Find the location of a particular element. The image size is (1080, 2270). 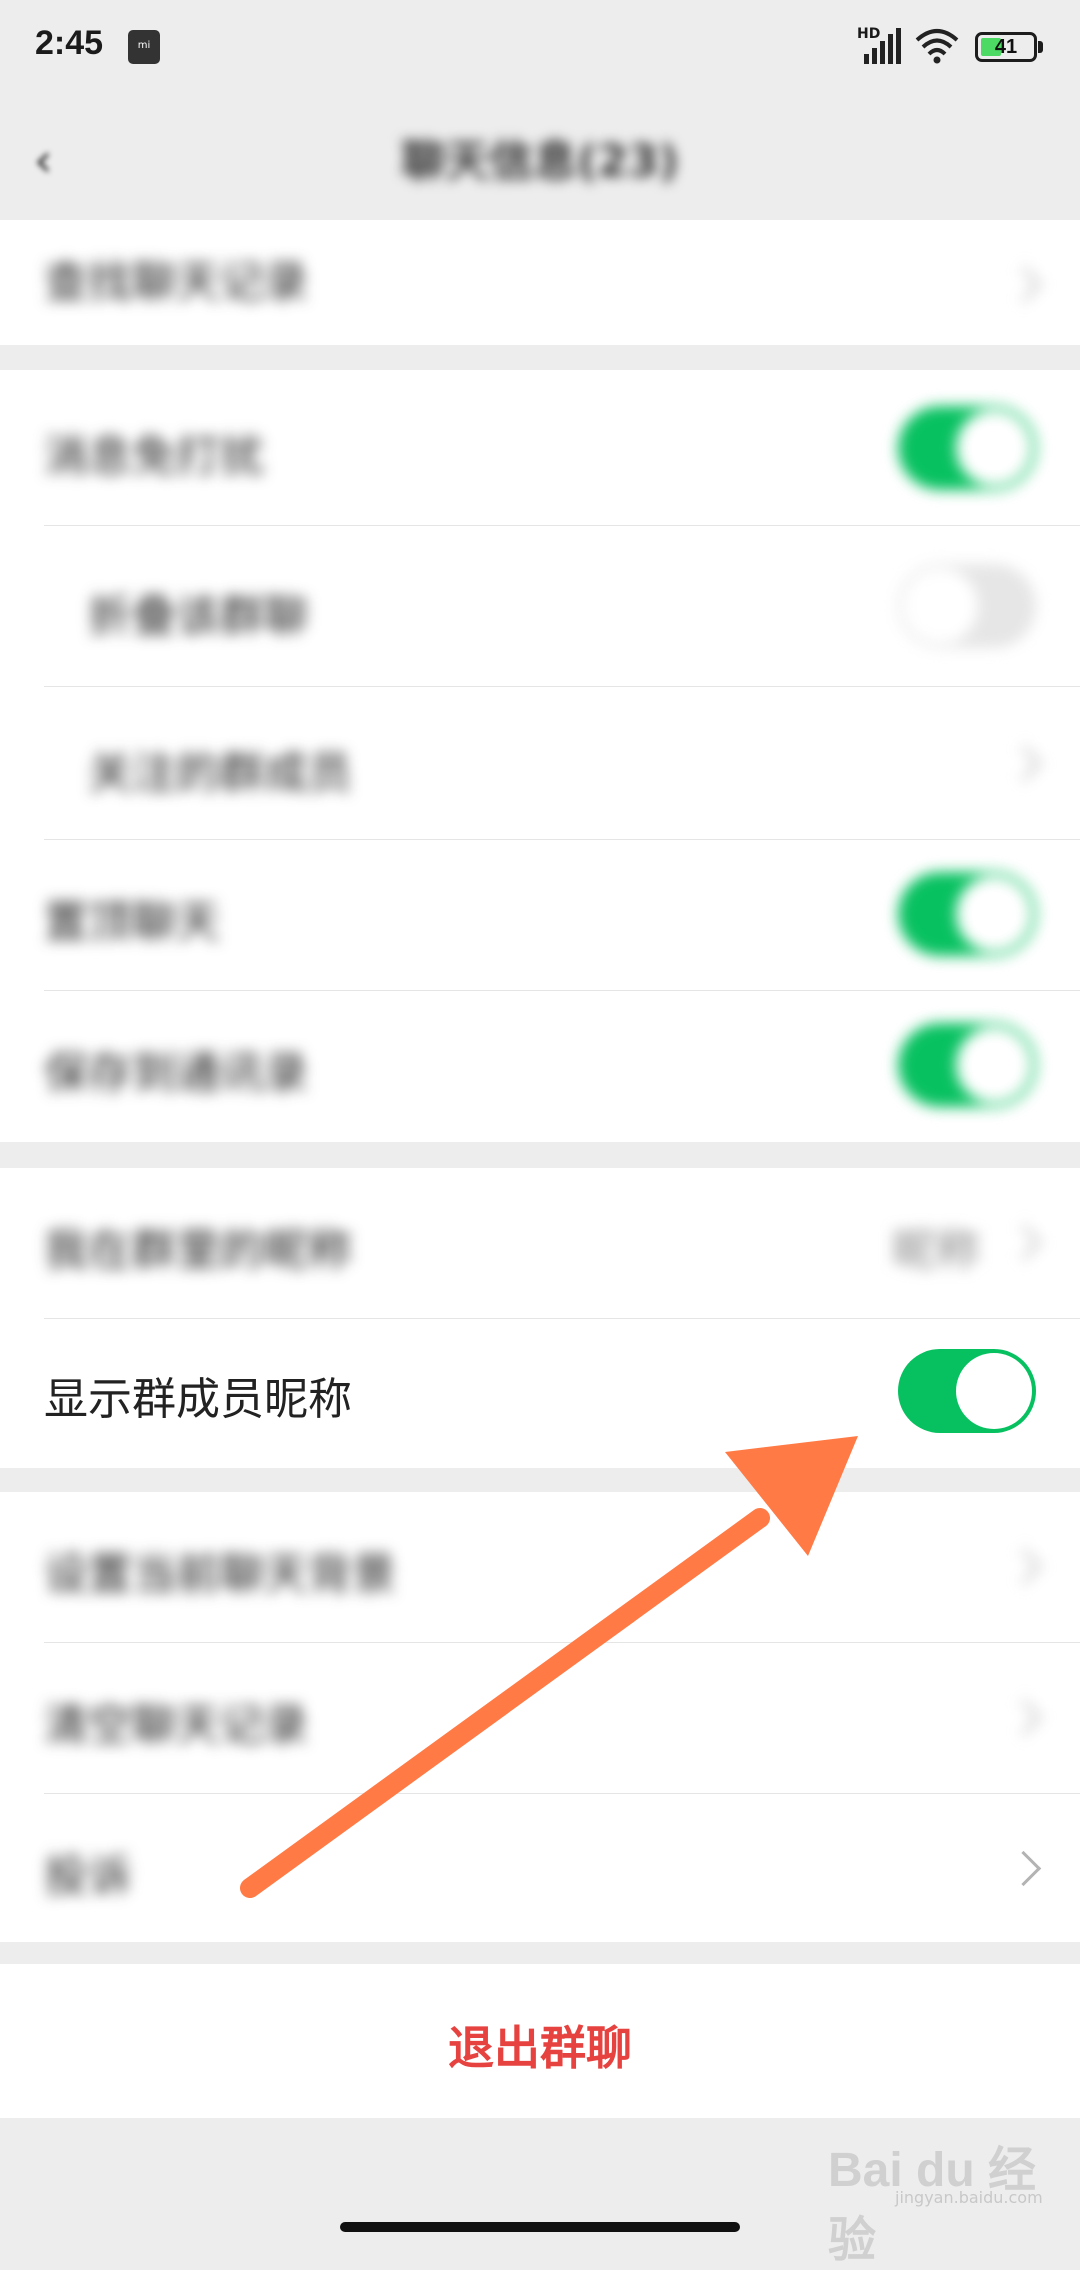

row-report: 投诉 is located at coordinates (540, 1868).